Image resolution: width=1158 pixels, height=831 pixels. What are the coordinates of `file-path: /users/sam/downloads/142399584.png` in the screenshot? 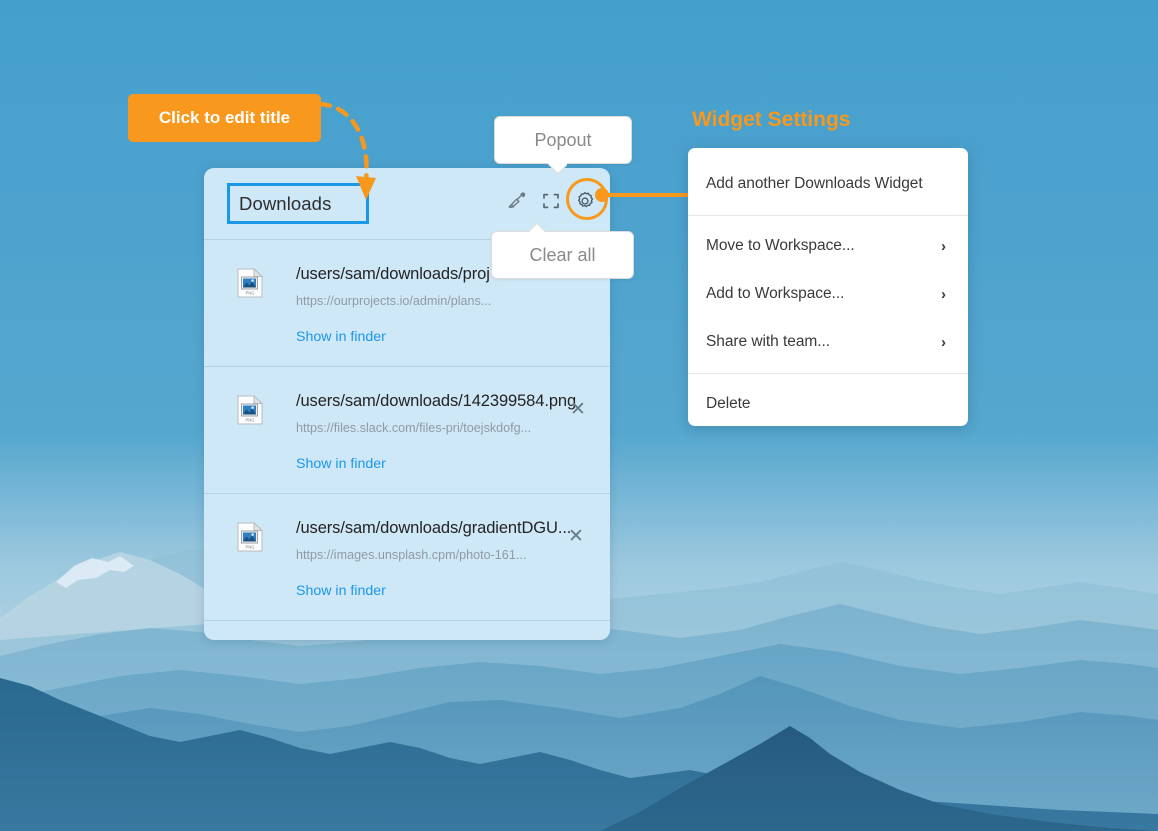 It's located at (436, 401).